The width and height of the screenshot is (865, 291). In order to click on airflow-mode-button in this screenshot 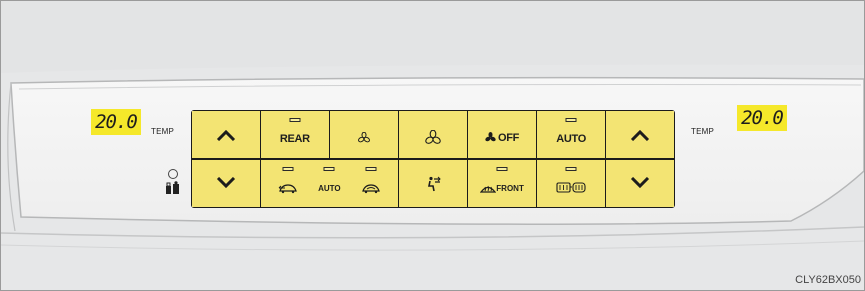, I will do `click(433, 183)`.